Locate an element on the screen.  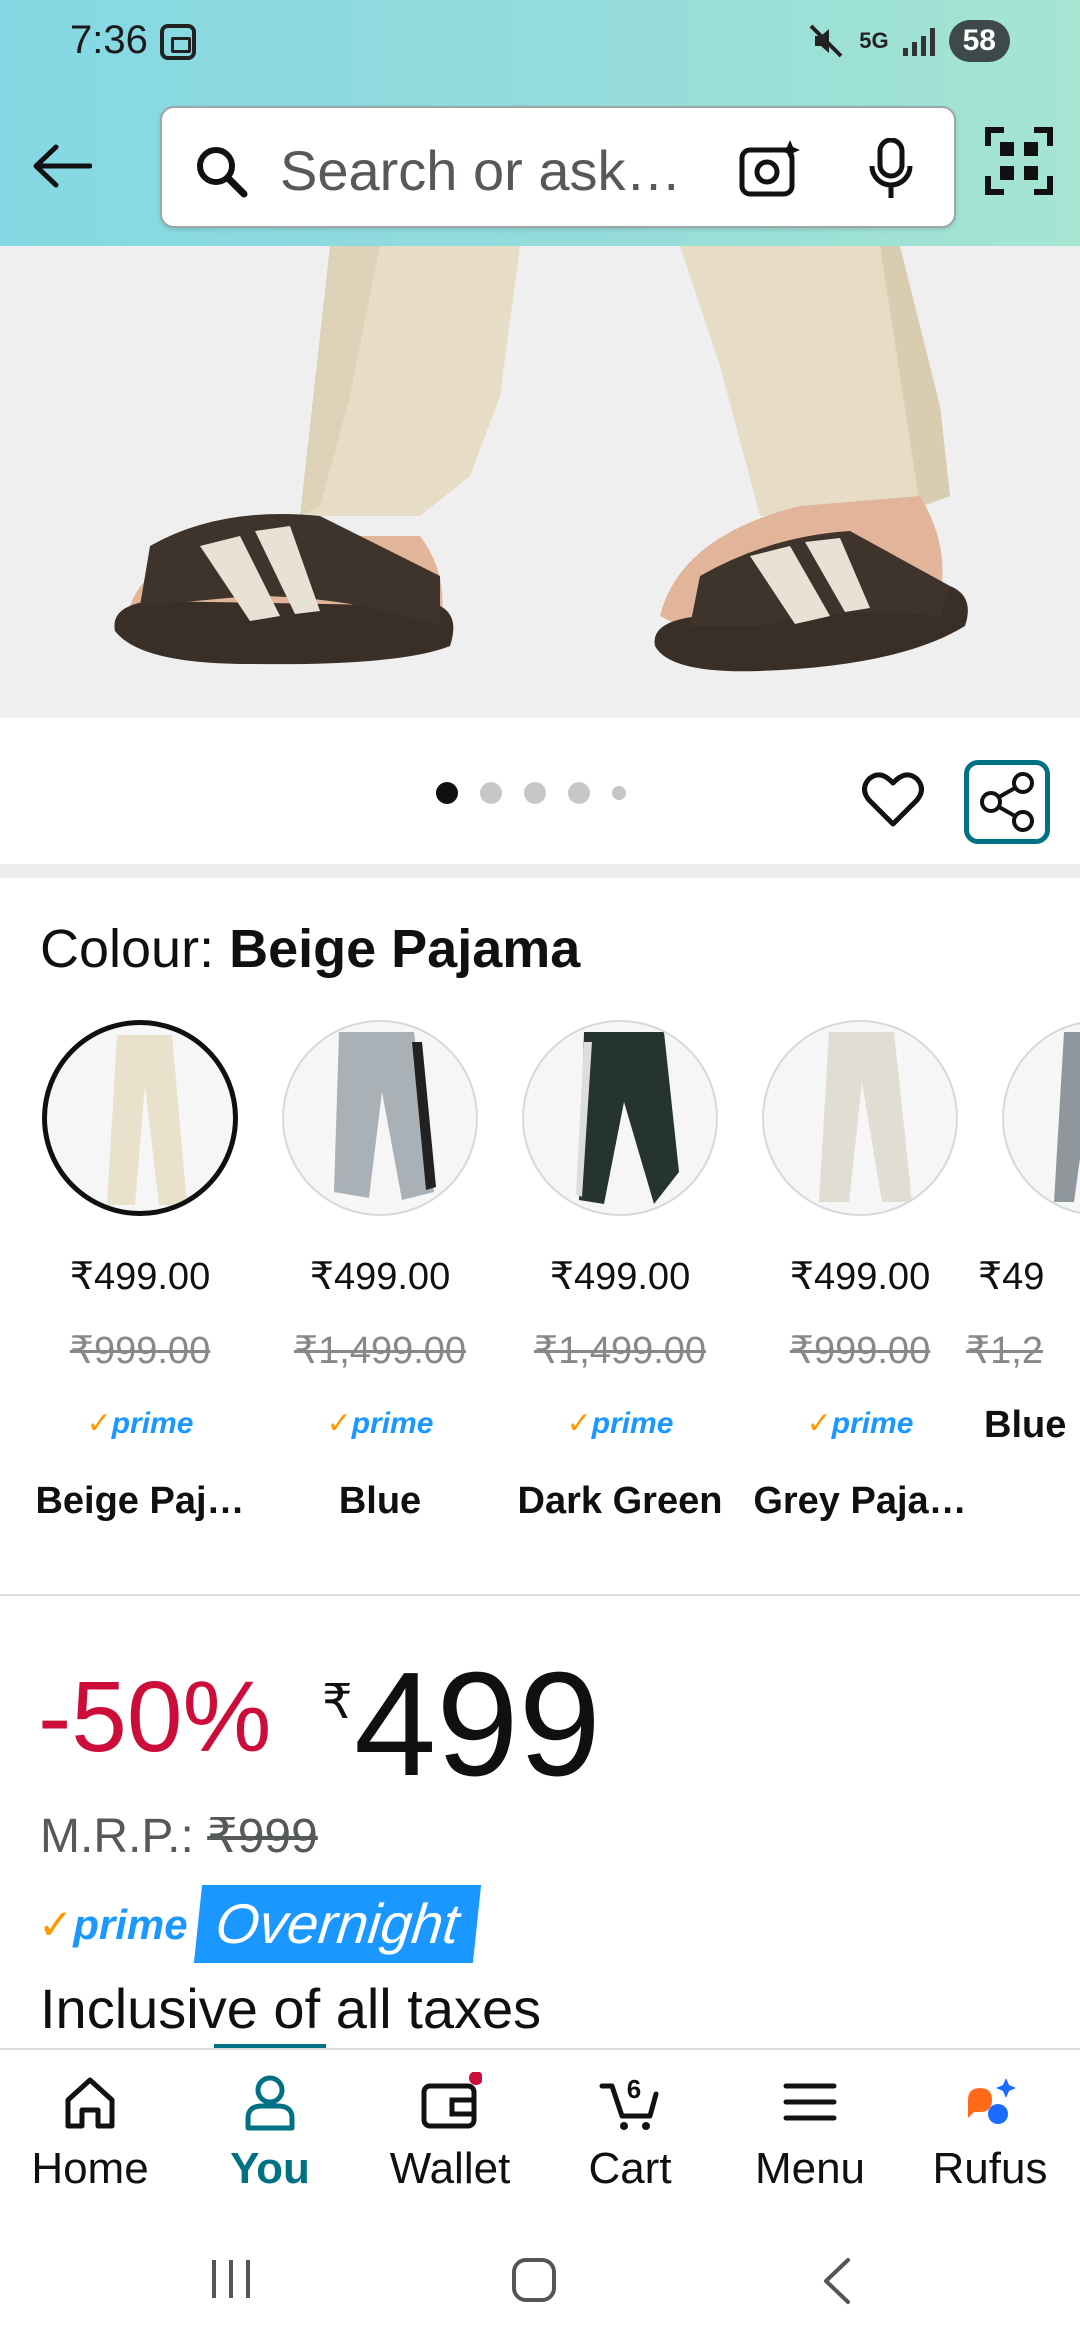
home-icon is located at coordinates (90, 2103).